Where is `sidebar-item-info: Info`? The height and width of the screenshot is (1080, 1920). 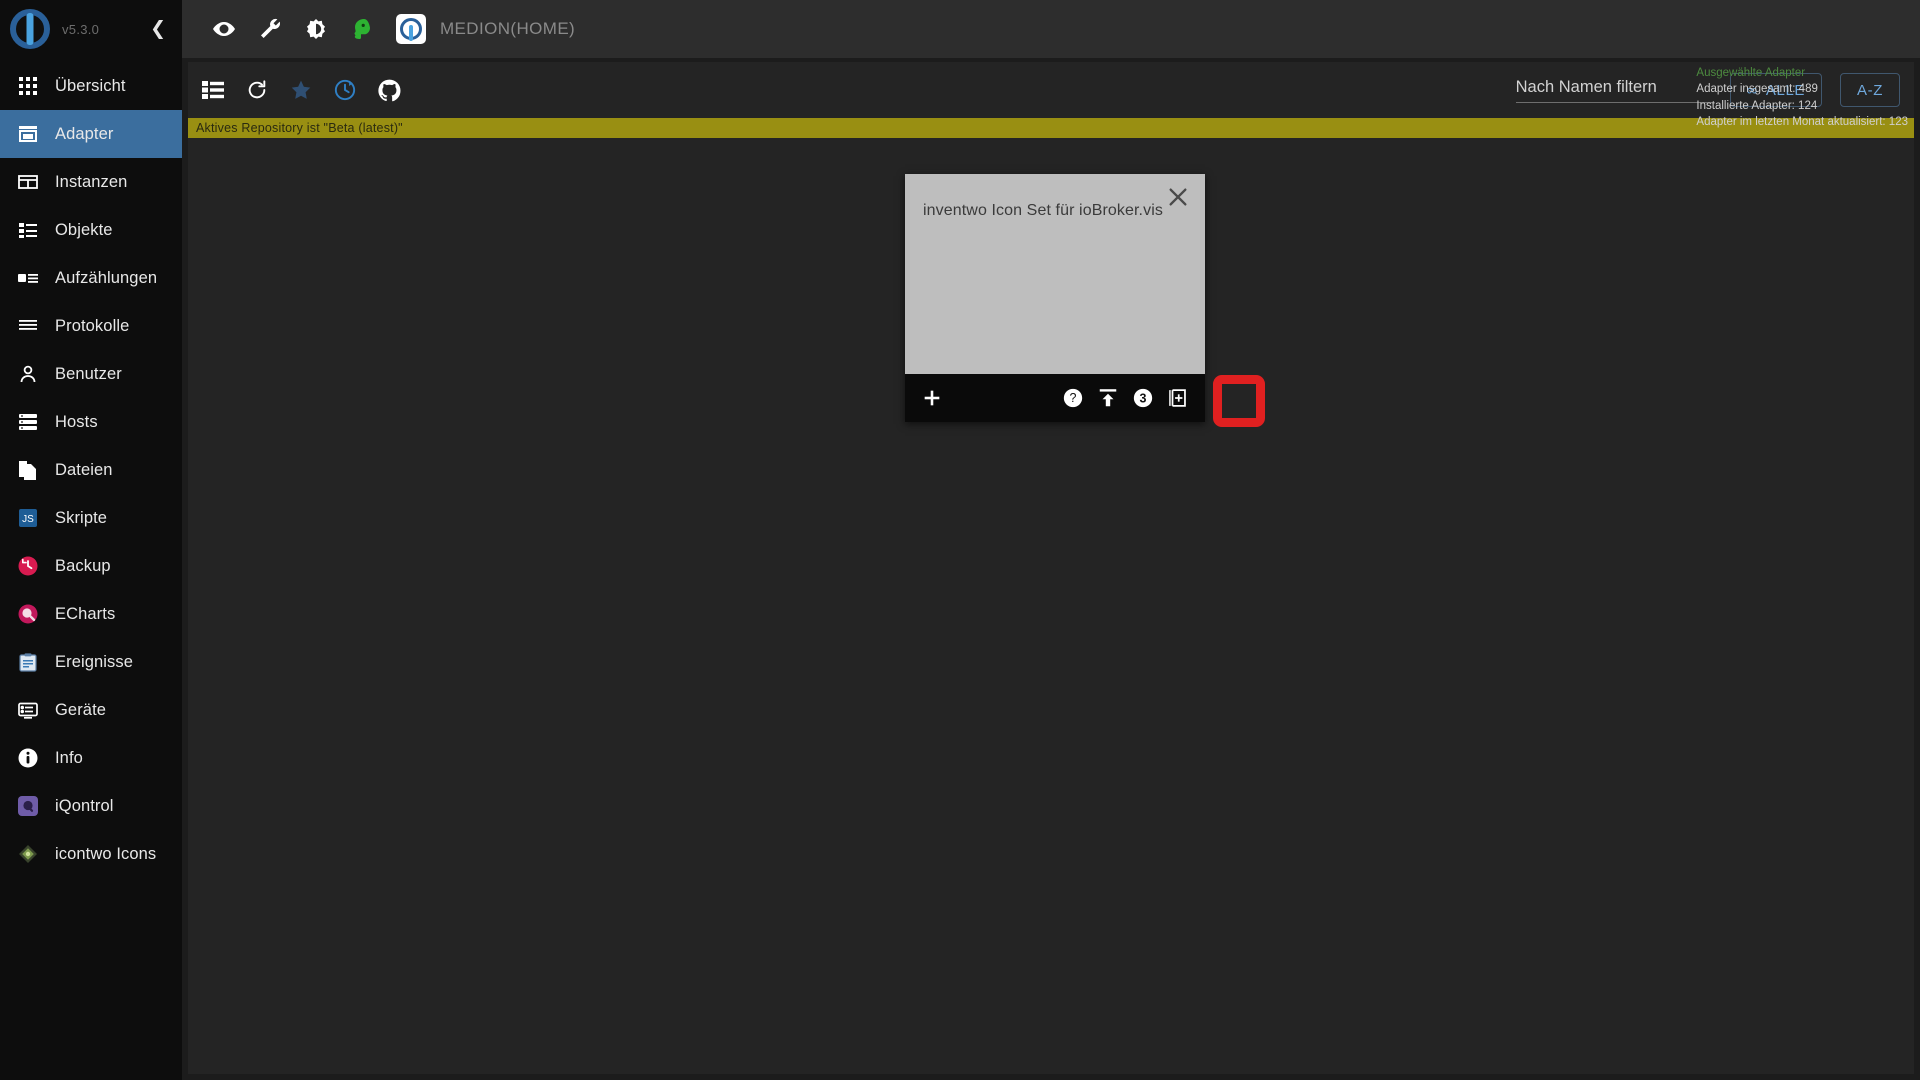 sidebar-item-info: Info is located at coordinates (91, 758).